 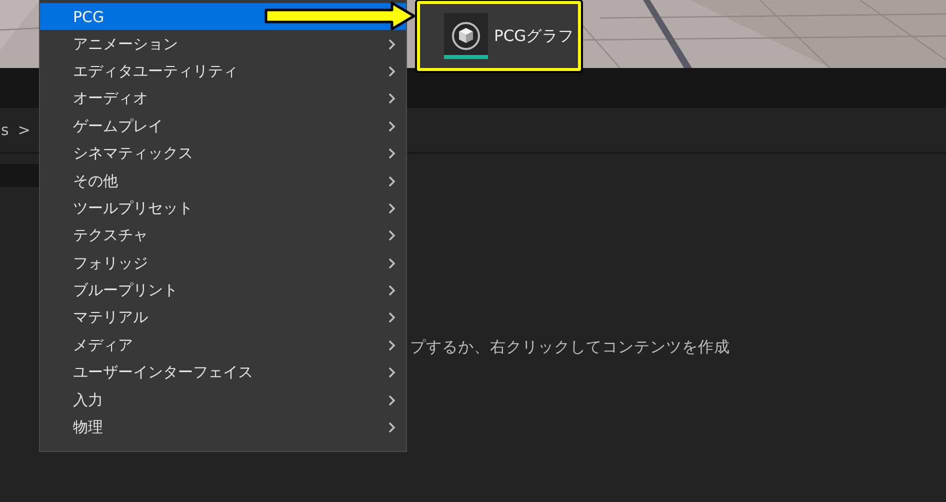 What do you see at coordinates (223, 428) in the screenshot?
I see `menu-item: 物理` at bounding box center [223, 428].